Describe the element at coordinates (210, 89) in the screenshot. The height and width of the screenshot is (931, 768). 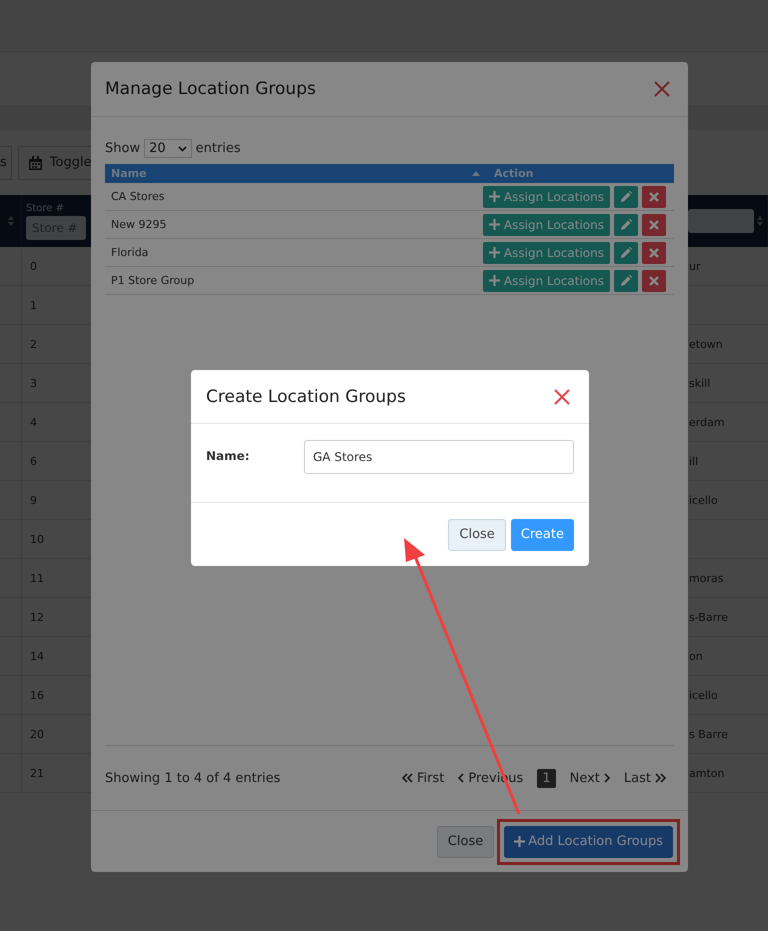
I see `modal-title: Manage Location Groups` at that location.